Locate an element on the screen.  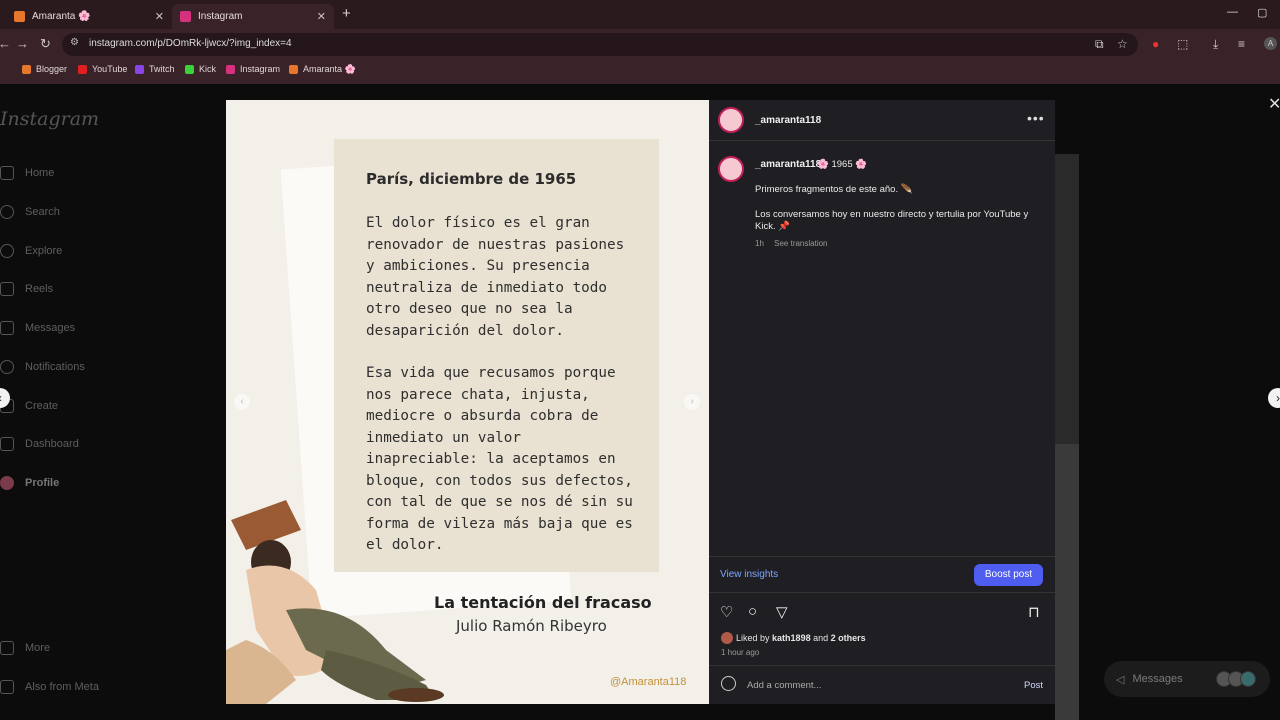
tab-bar: Amaranta 🌸 ✕ Instagram ✕ + — ▢ is located at coordinates (640, 14).